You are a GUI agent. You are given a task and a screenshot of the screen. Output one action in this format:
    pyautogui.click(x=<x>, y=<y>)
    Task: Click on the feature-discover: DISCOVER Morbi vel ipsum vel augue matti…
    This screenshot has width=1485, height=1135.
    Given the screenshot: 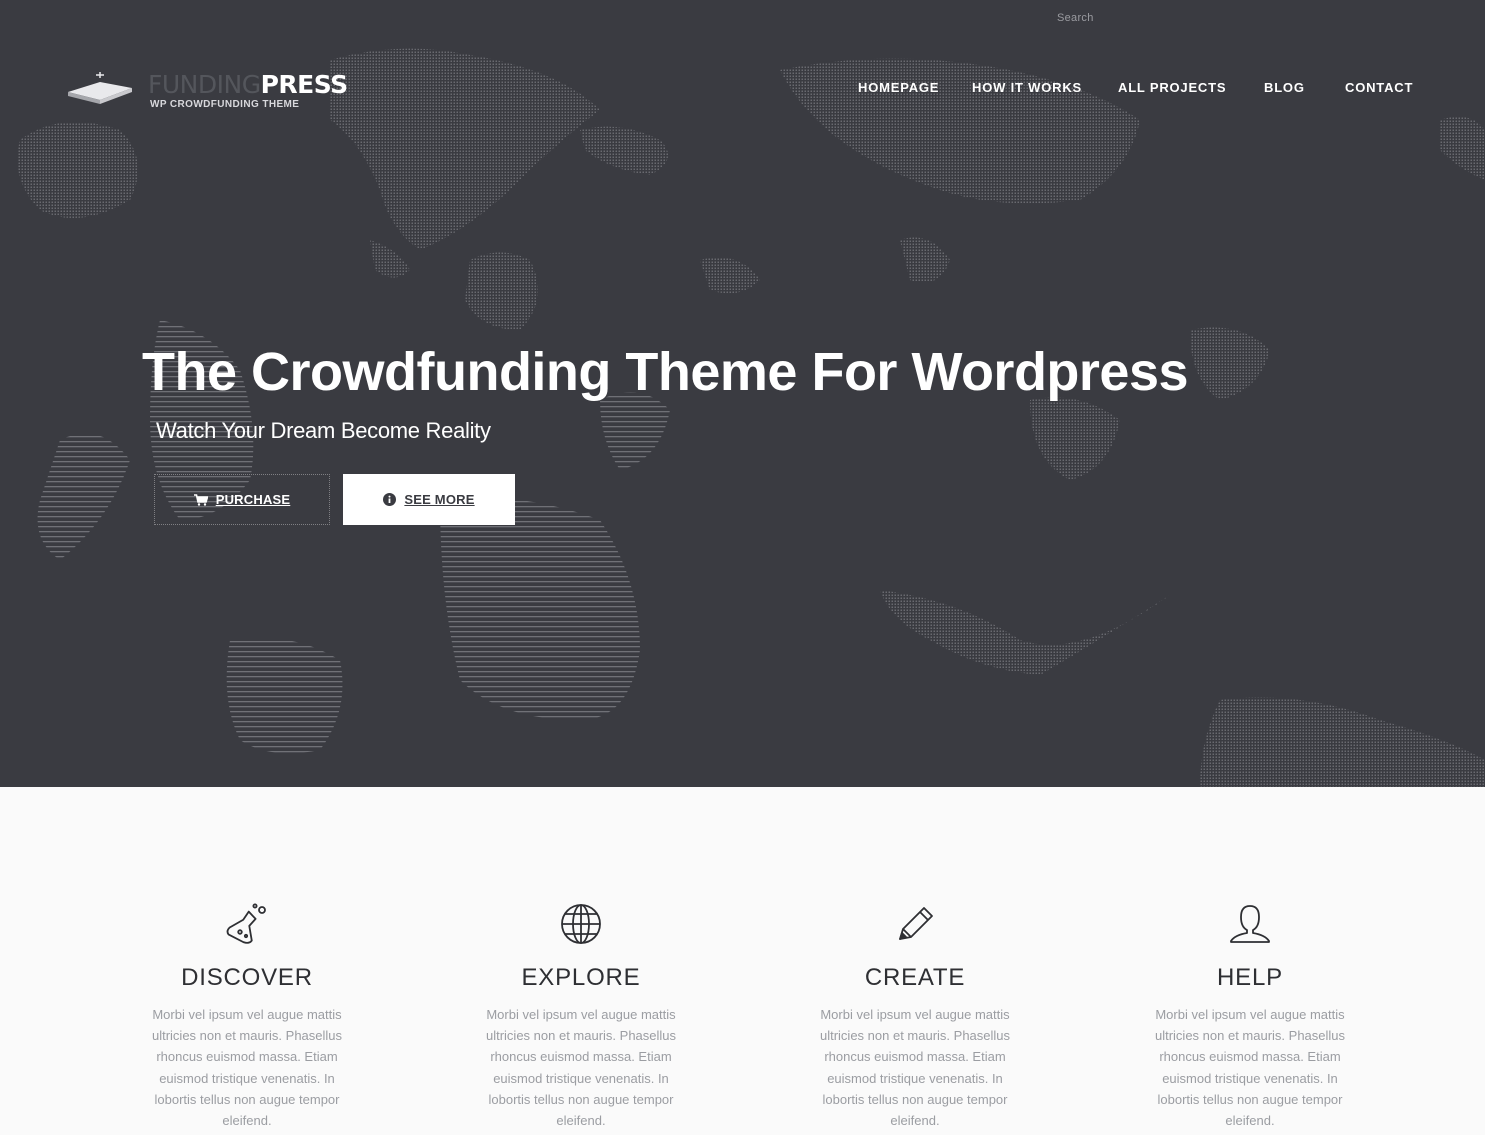 What is the action you would take?
    pyautogui.click(x=247, y=1015)
    